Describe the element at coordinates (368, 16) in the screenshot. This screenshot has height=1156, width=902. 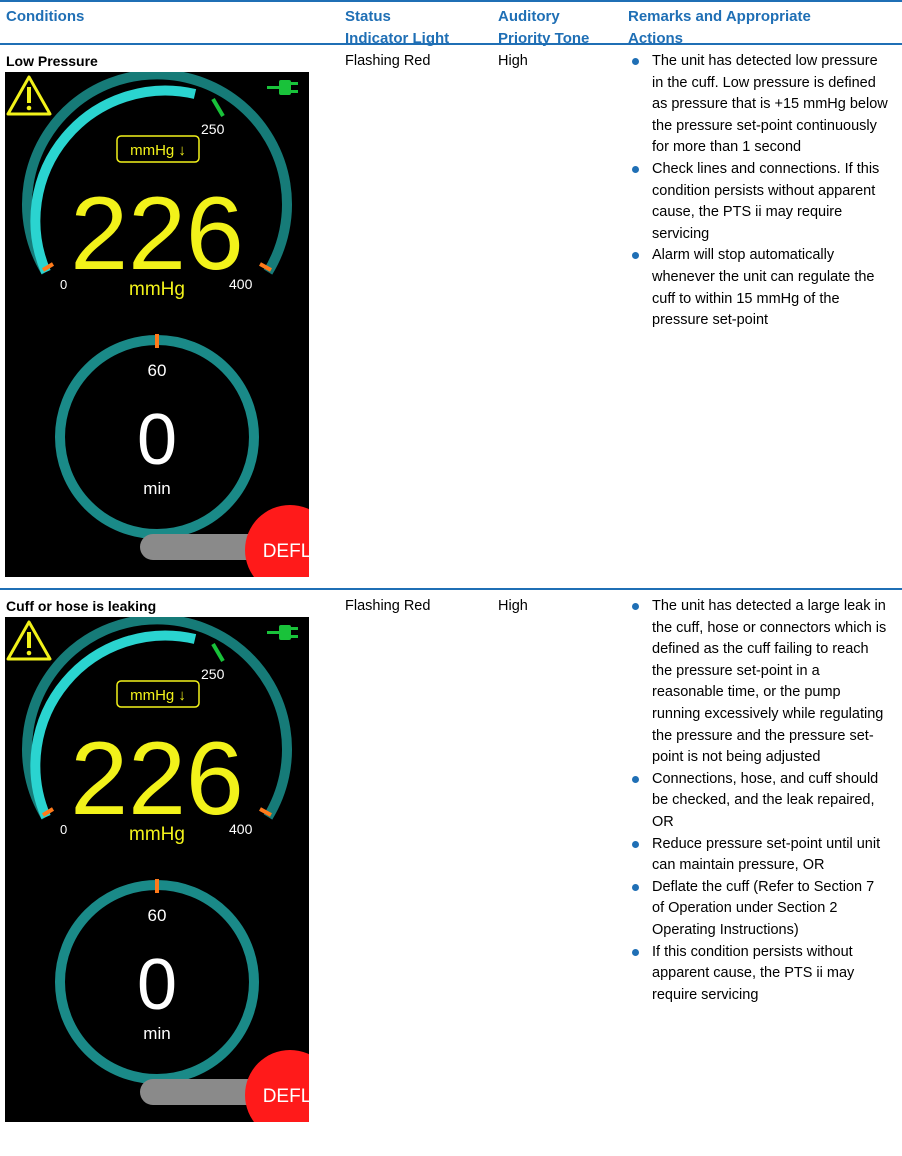
I see `header-status-line1: Status` at that location.